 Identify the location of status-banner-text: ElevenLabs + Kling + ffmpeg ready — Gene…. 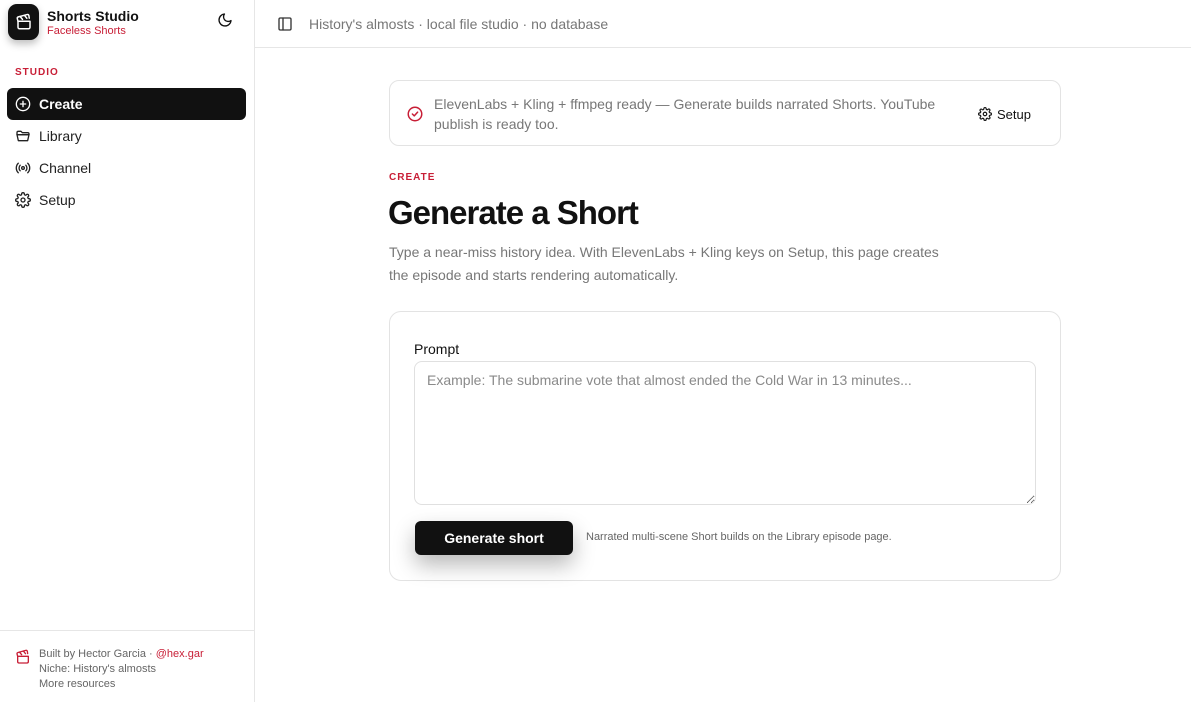
(685, 114).